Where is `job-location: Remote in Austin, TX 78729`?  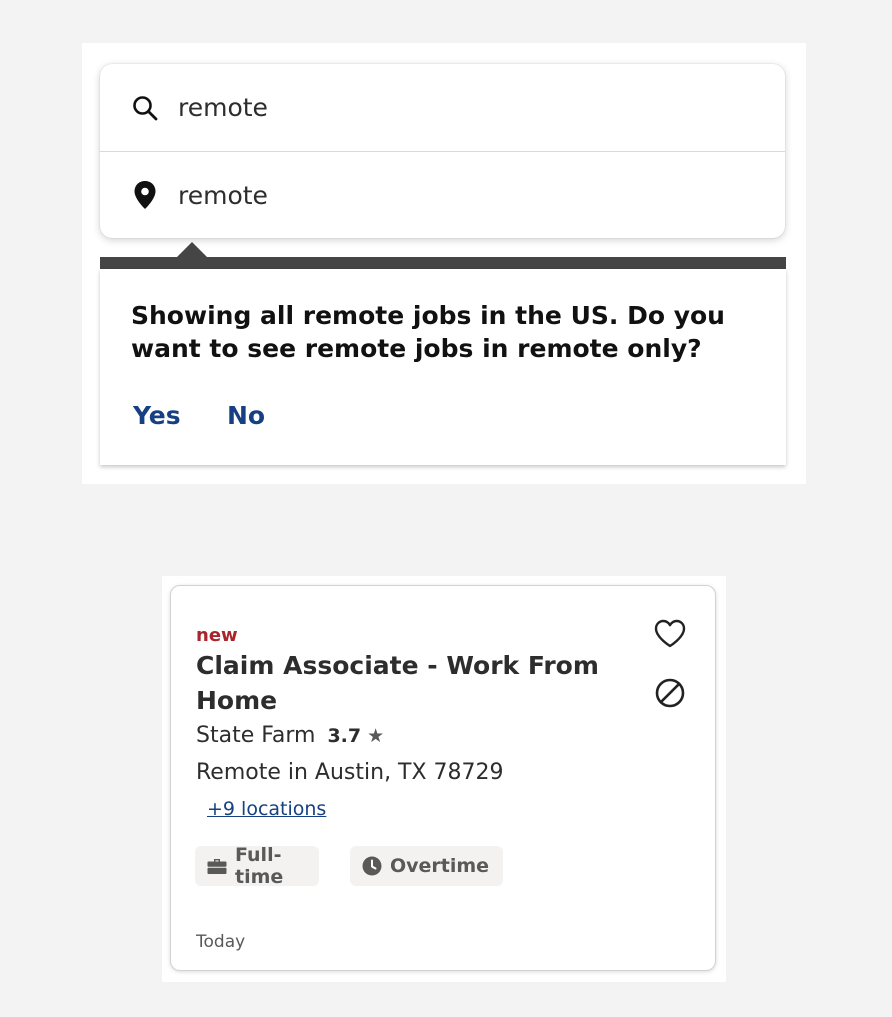 job-location: Remote in Austin, TX 78729 is located at coordinates (350, 772).